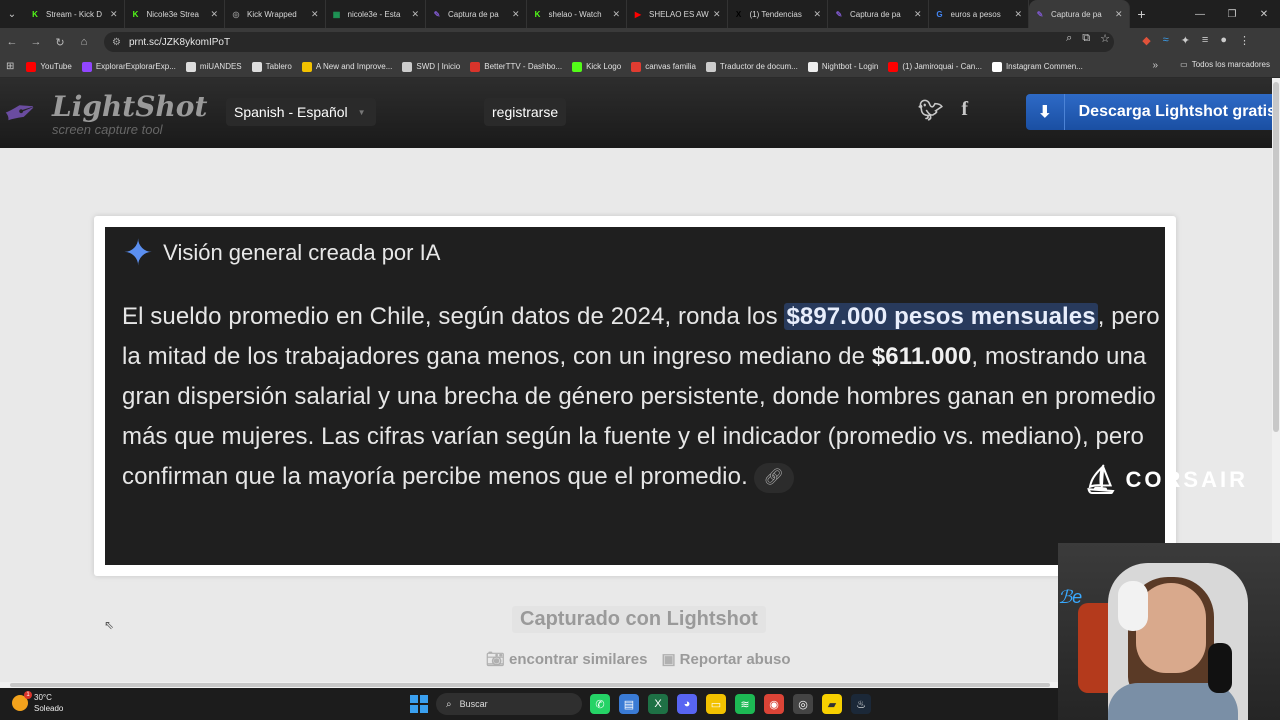  I want to click on browser-tab: ▦ nicole3e - Esta ✕, so click(376, 14).